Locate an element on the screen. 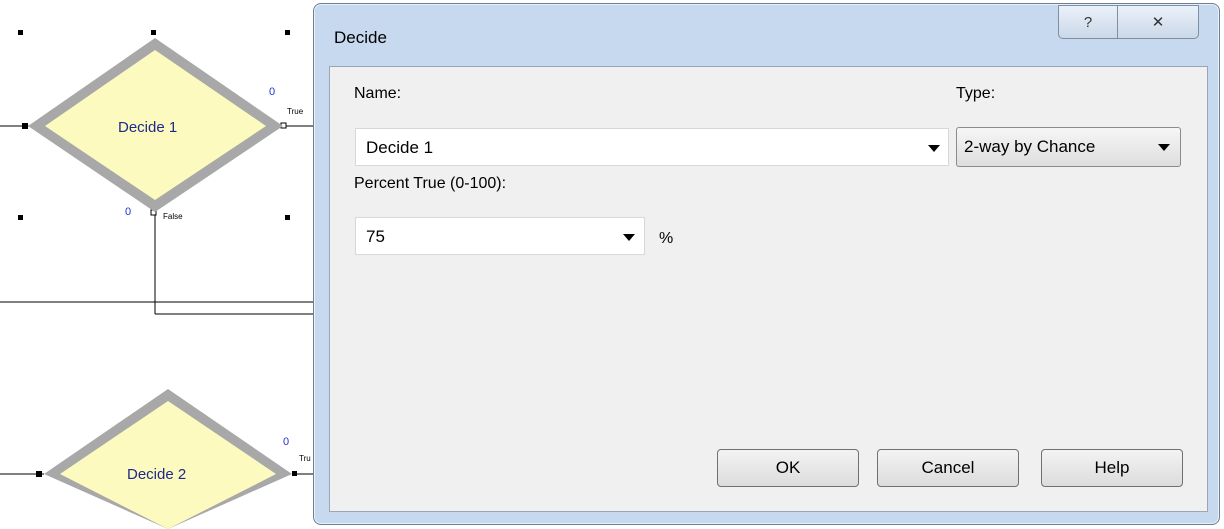  ok-button: OK is located at coordinates (788, 468).